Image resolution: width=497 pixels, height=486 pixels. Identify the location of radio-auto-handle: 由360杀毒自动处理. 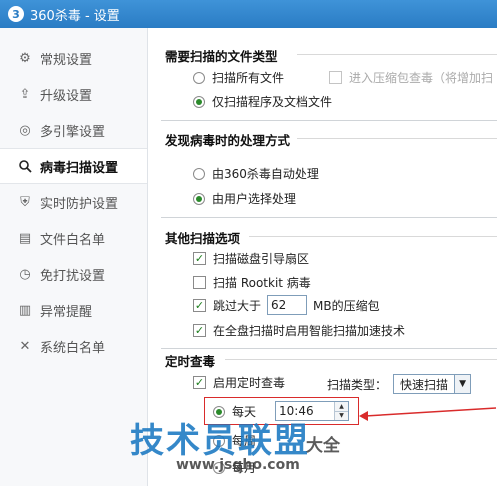
(256, 173).